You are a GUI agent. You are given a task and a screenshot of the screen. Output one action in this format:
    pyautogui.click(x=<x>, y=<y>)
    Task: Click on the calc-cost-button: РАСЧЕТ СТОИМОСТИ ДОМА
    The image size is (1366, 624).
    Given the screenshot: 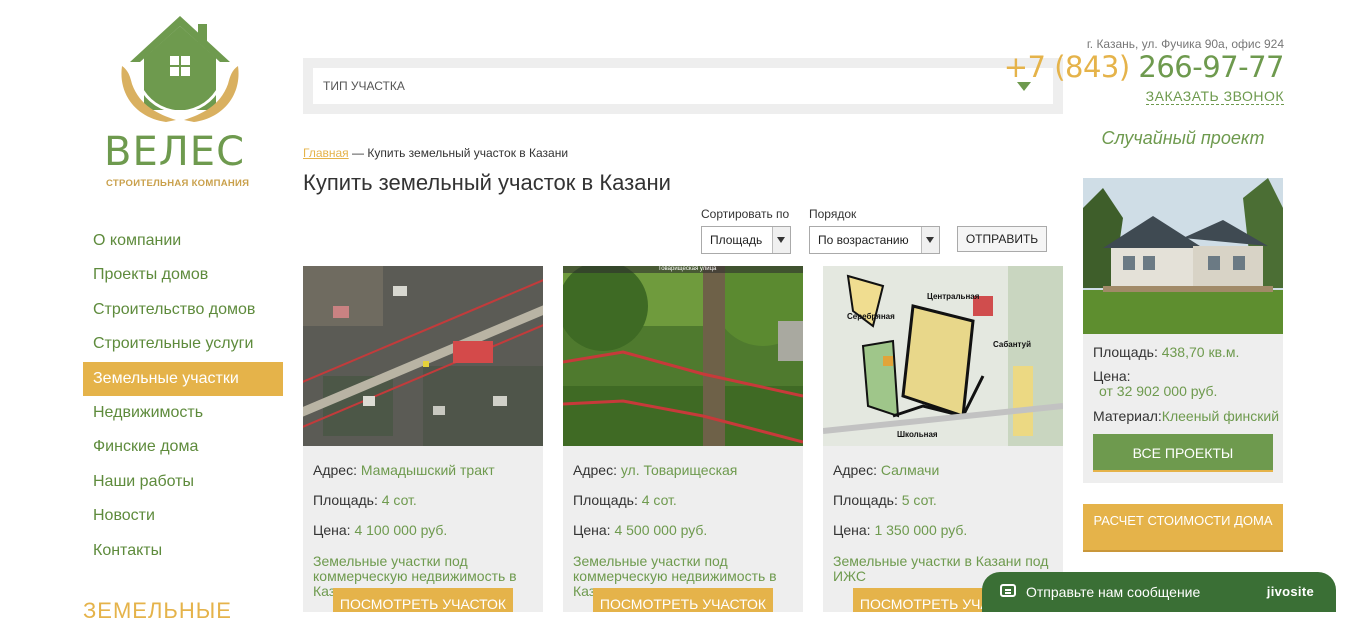 What is the action you would take?
    pyautogui.click(x=1183, y=528)
    